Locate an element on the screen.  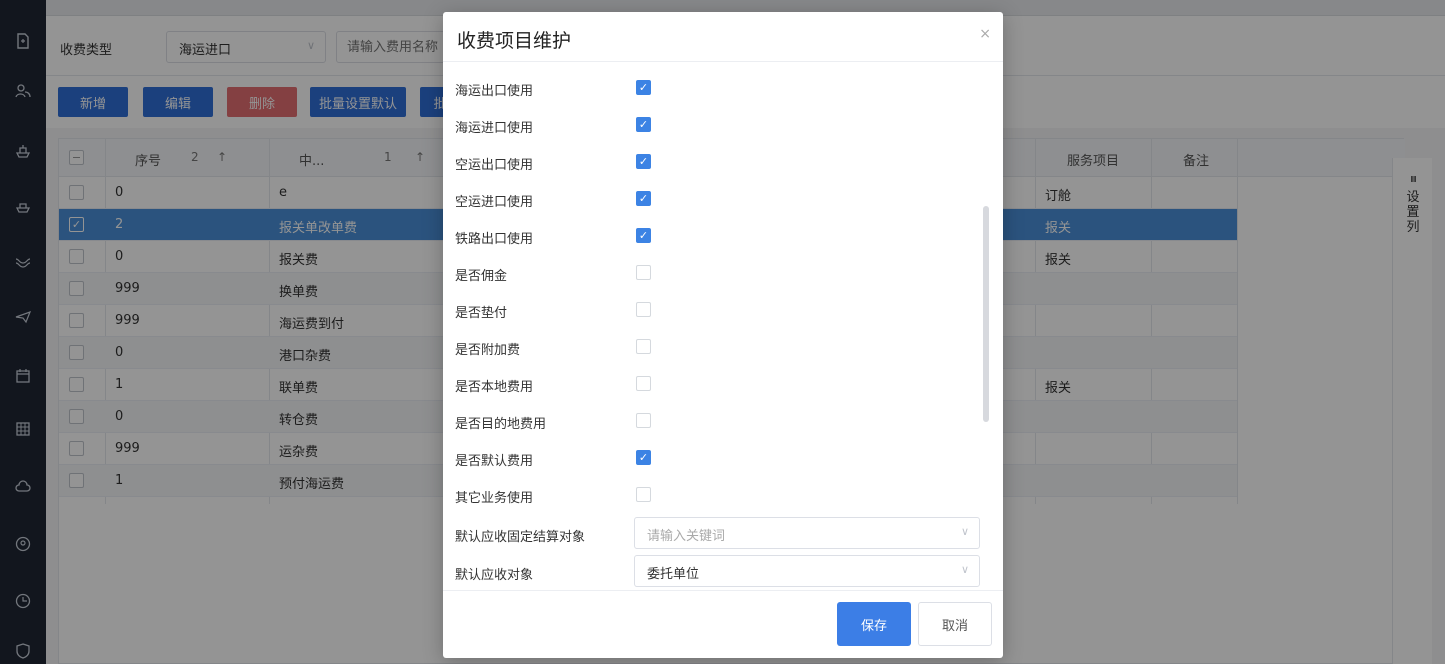
field-surcharge: 是否附加费 is located at coordinates (720, 347).